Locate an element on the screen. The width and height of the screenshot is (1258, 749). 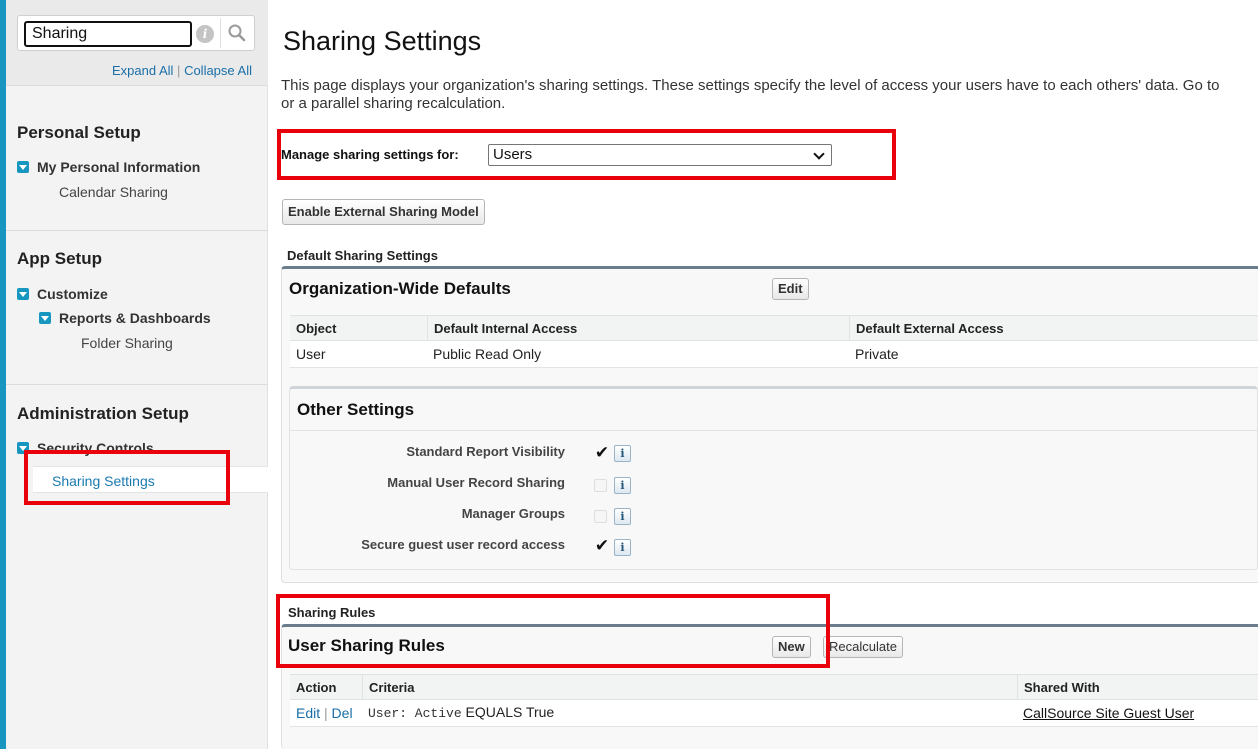
column-header: Criteria is located at coordinates (689, 688).